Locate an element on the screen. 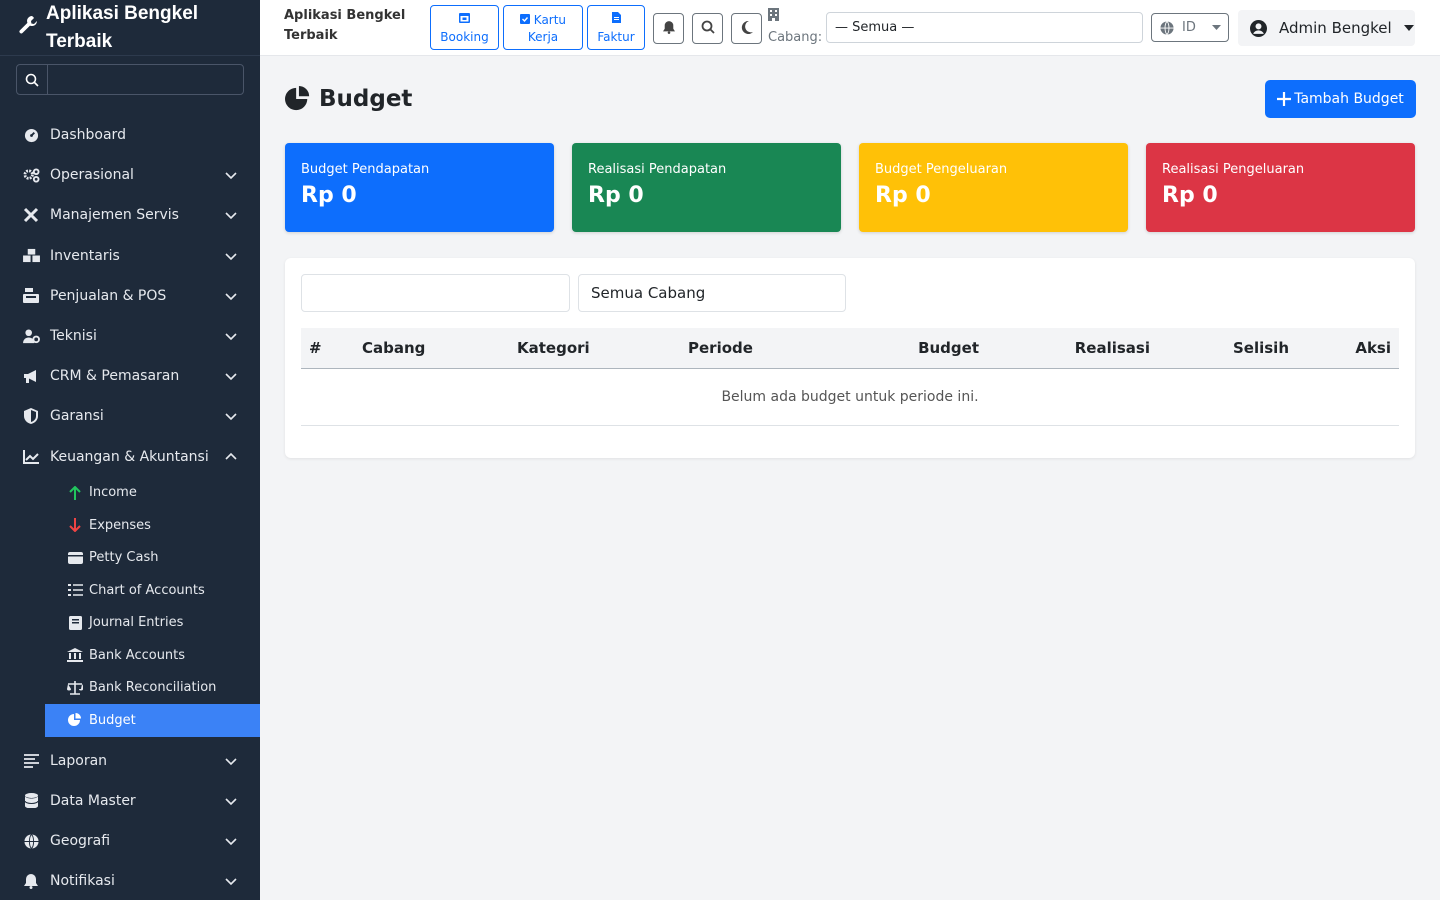  sidebar-item-label: Keuangan & Akuntansi is located at coordinates (129, 456).